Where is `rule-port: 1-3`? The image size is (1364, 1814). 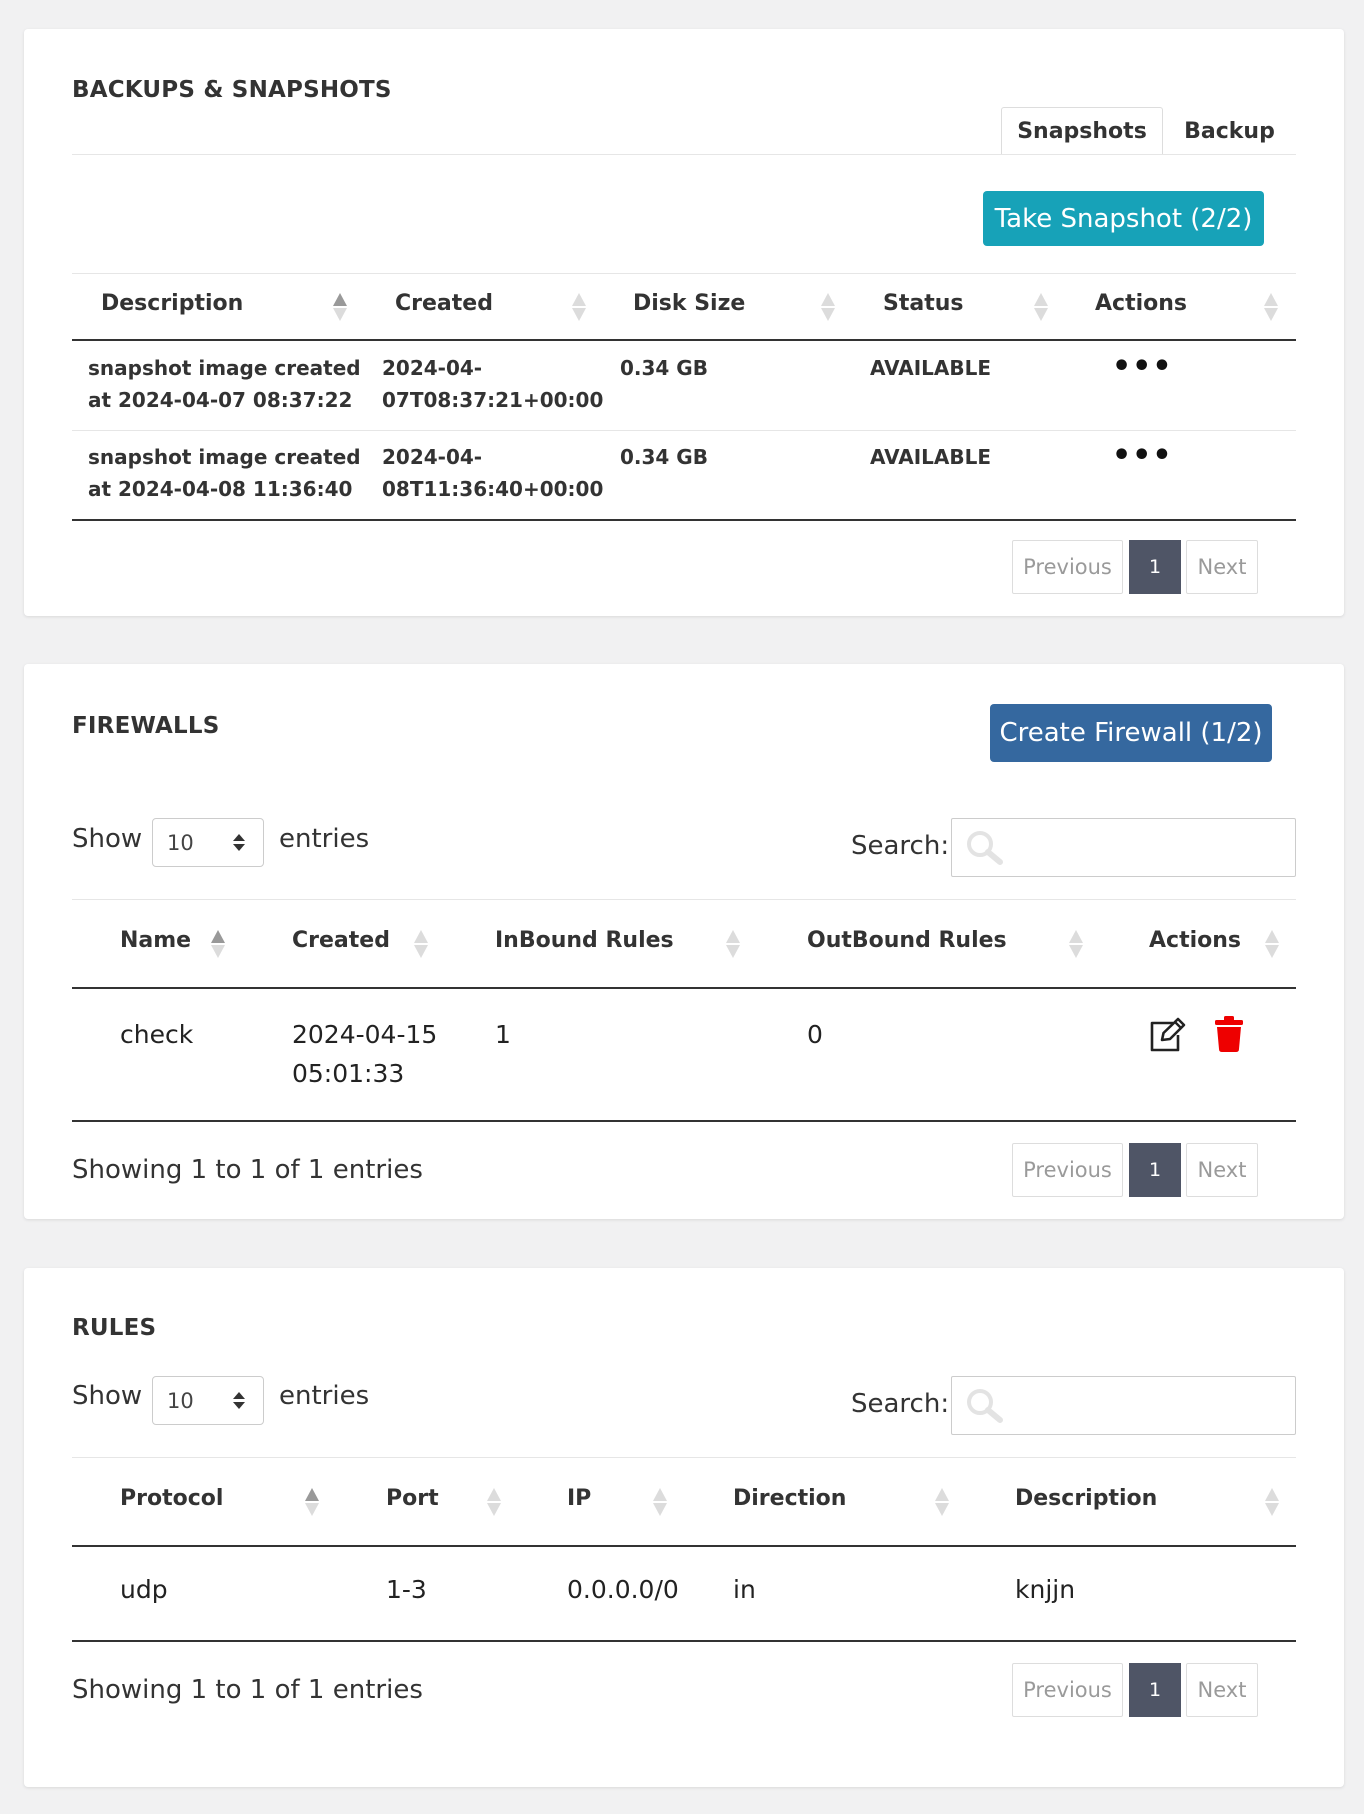 rule-port: 1-3 is located at coordinates (406, 1589).